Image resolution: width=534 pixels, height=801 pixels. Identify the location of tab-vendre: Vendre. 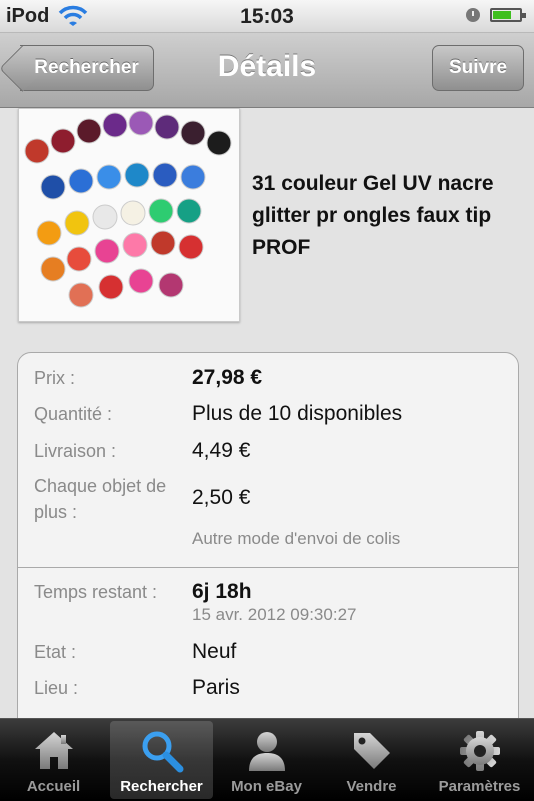
(371, 760).